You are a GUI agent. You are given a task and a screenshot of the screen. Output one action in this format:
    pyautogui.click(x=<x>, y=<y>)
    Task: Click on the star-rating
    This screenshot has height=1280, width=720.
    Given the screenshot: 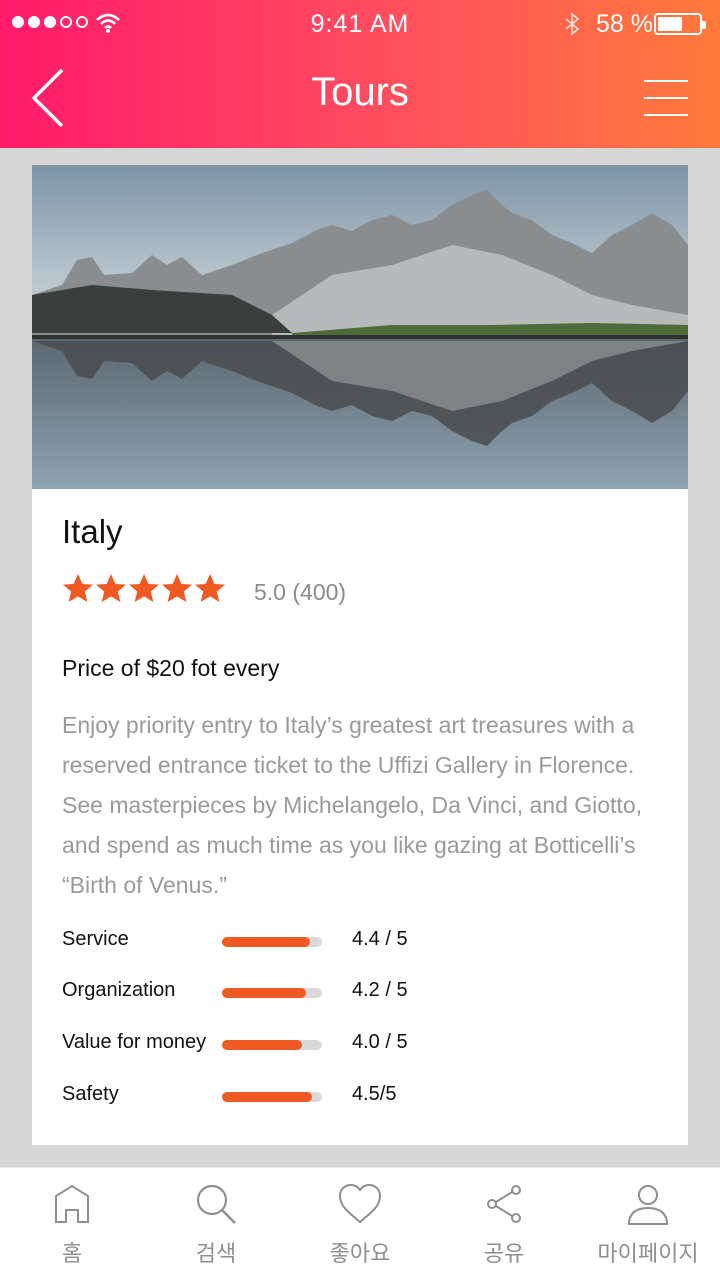 What is the action you would take?
    pyautogui.click(x=144, y=589)
    